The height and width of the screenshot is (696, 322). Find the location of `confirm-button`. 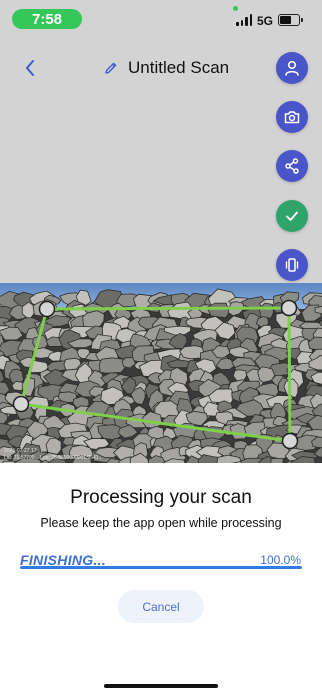

confirm-button is located at coordinates (292, 216).